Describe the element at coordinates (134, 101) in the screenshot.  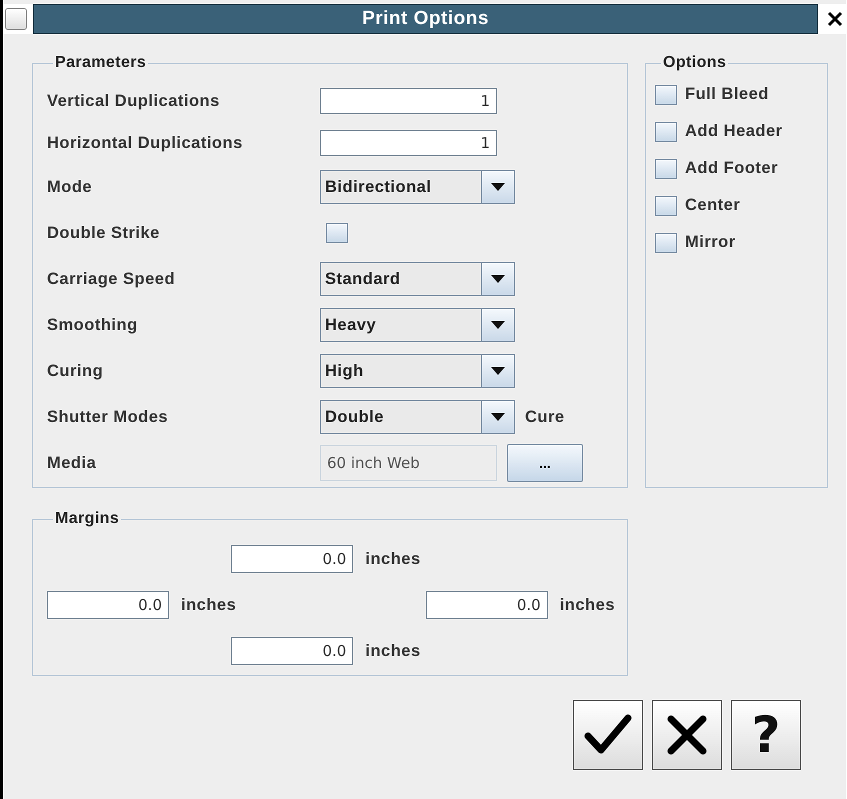
I see `field-label: Vertical Duplications` at that location.